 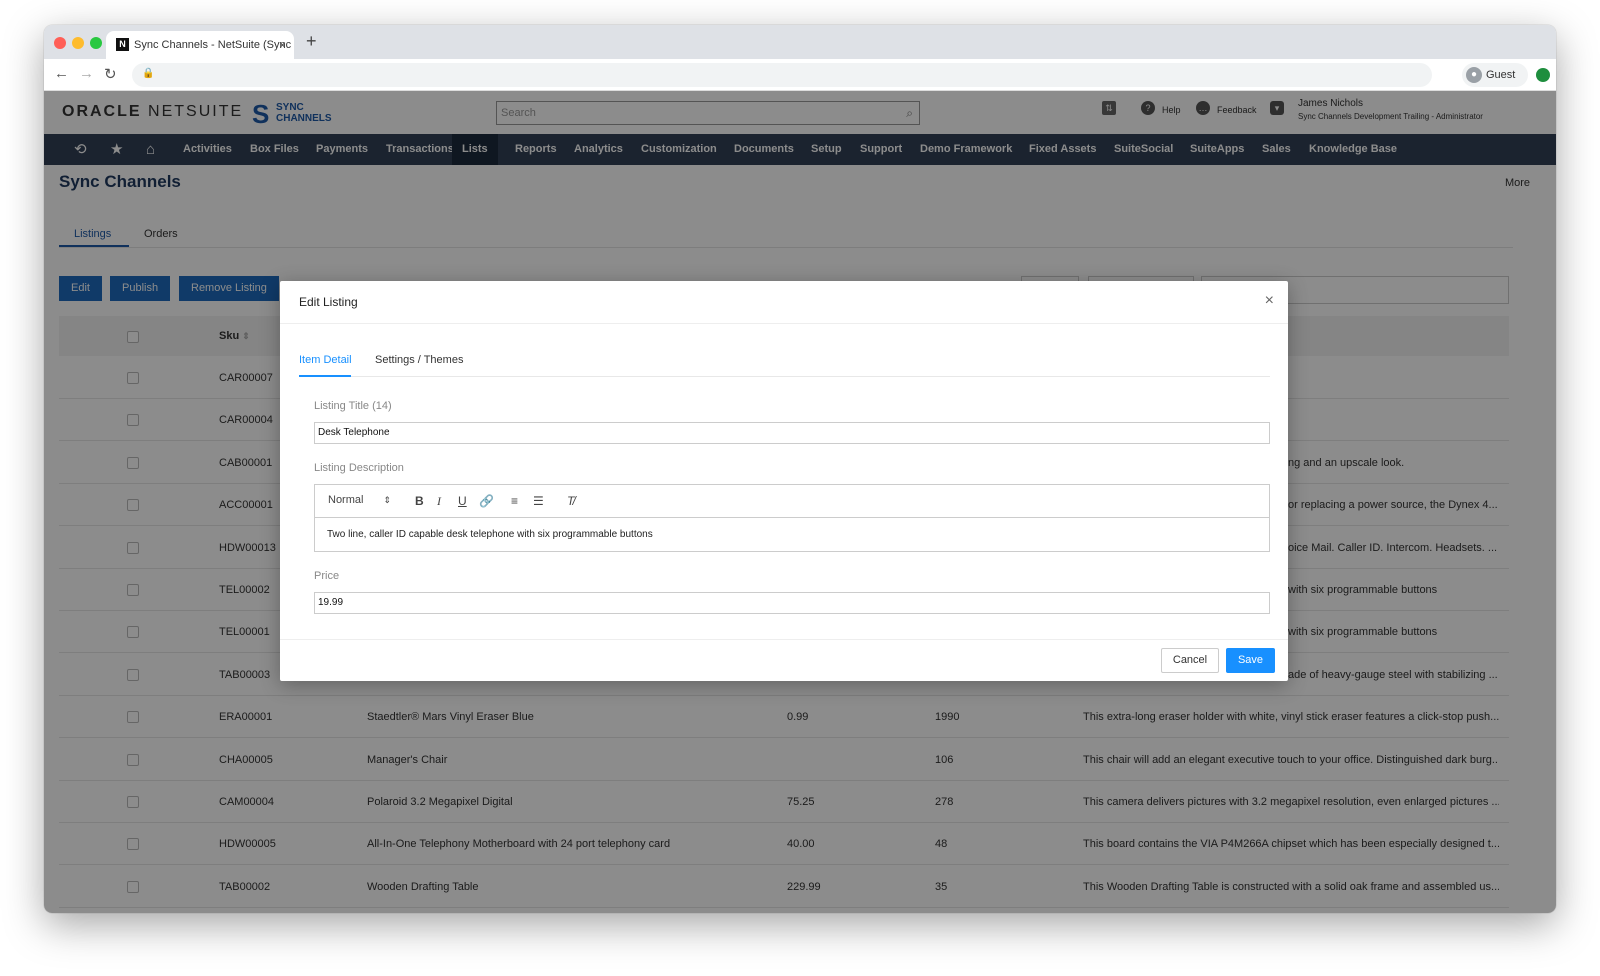 I want to click on listing-description-label: Listing Description, so click(x=359, y=468).